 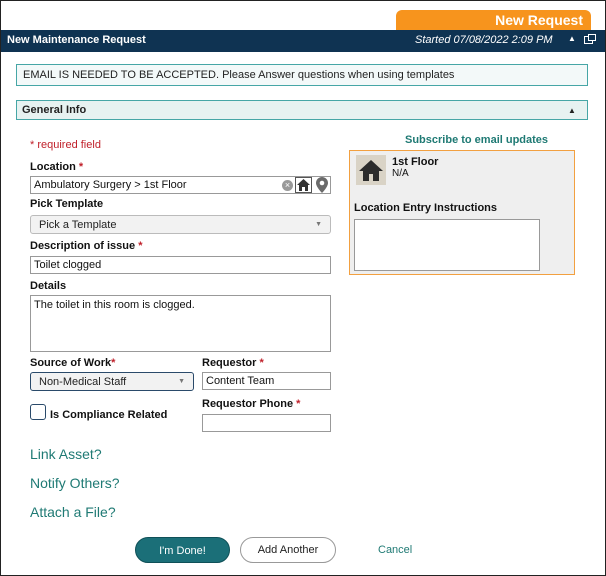 What do you see at coordinates (288, 550) in the screenshot?
I see `add-another-button: Add Another` at bounding box center [288, 550].